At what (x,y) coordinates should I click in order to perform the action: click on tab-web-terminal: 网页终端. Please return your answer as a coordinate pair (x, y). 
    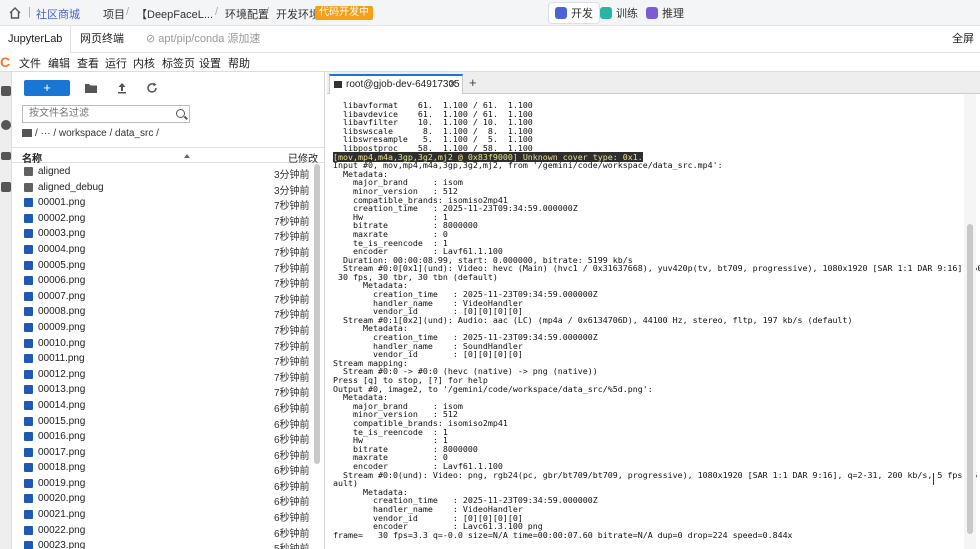
    Looking at the image, I should click on (102, 39).